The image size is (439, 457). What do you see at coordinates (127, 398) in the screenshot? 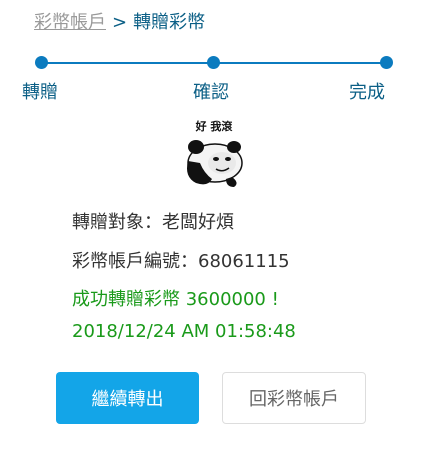
I see `continue-transfer-button: 繼續轉出` at bounding box center [127, 398].